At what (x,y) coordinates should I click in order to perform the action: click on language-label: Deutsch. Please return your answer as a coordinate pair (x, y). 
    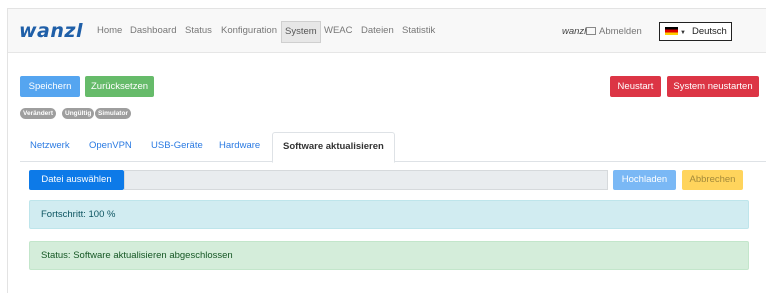
    Looking at the image, I should click on (709, 31).